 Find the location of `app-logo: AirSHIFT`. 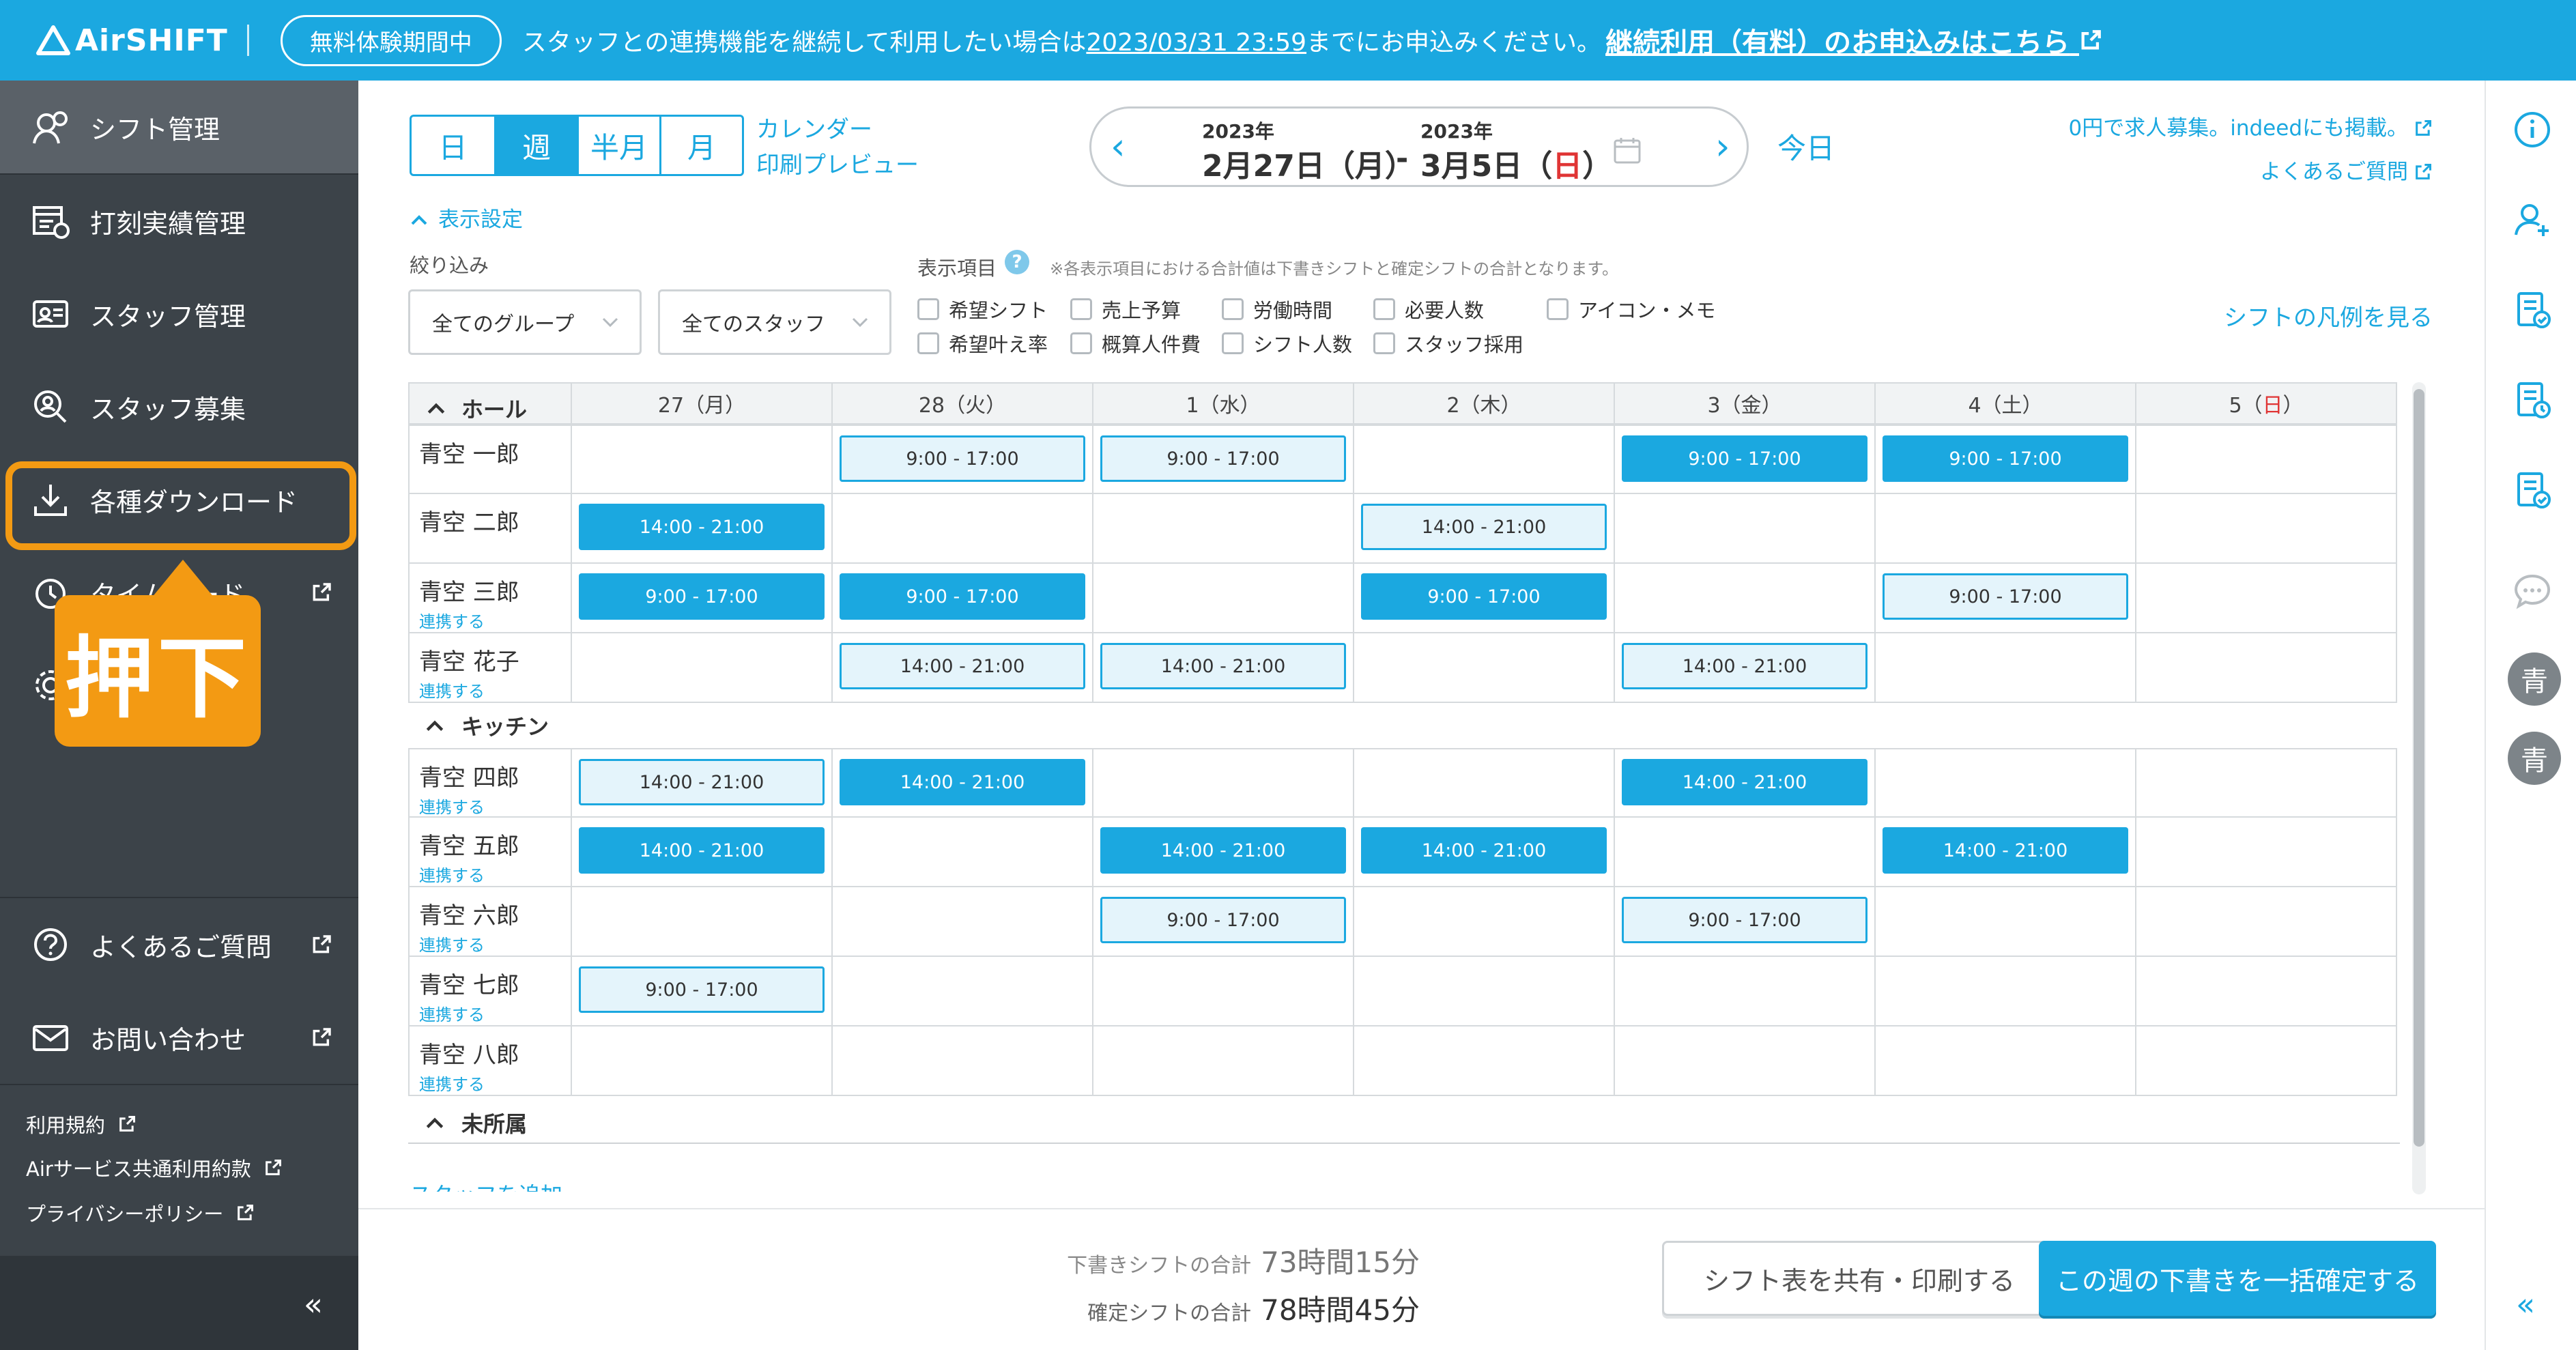

app-logo: AirSHIFT is located at coordinates (131, 40).